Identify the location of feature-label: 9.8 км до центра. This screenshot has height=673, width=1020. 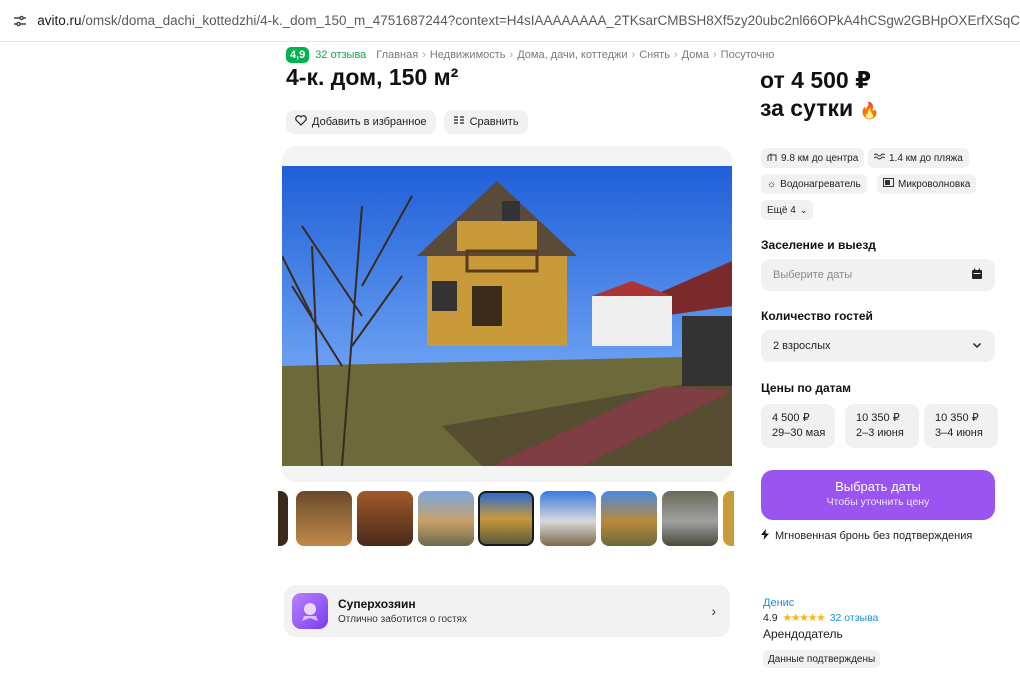
(820, 158).